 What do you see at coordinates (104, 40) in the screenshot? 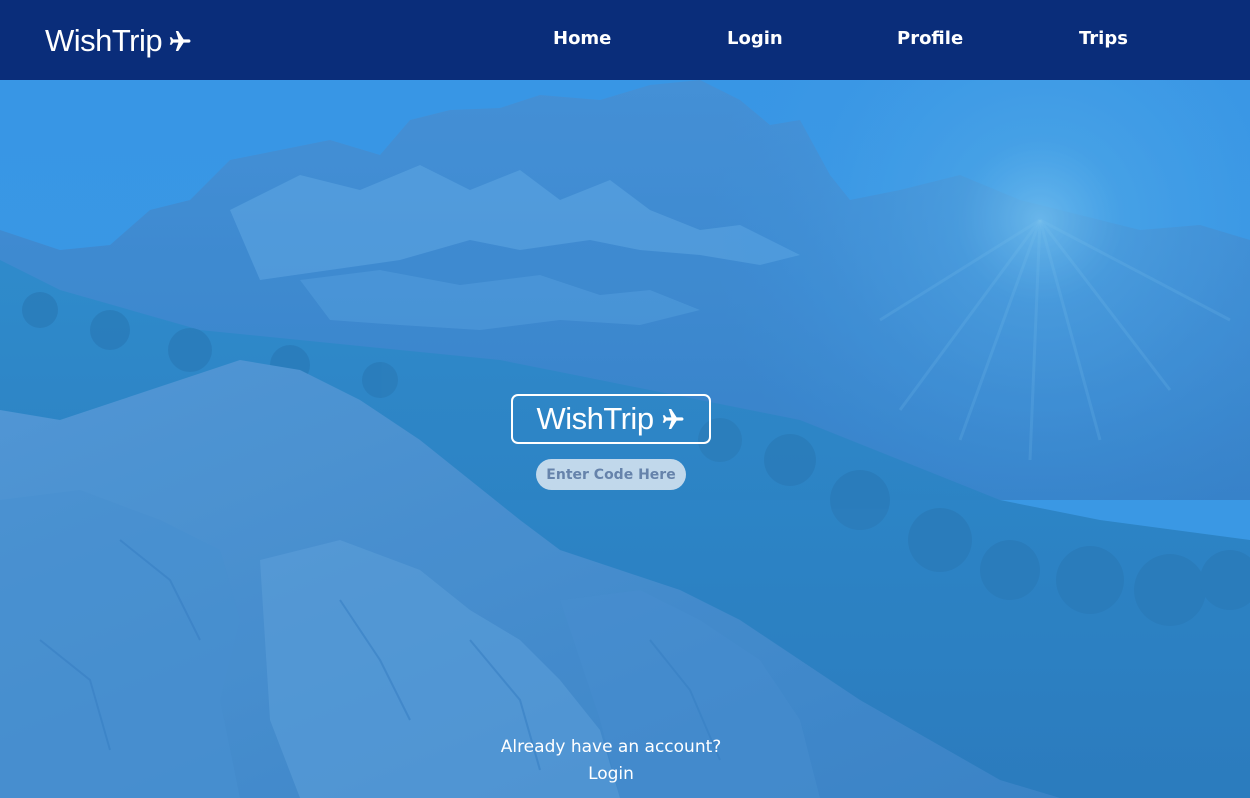
I see `brand-name: WishTrip` at bounding box center [104, 40].